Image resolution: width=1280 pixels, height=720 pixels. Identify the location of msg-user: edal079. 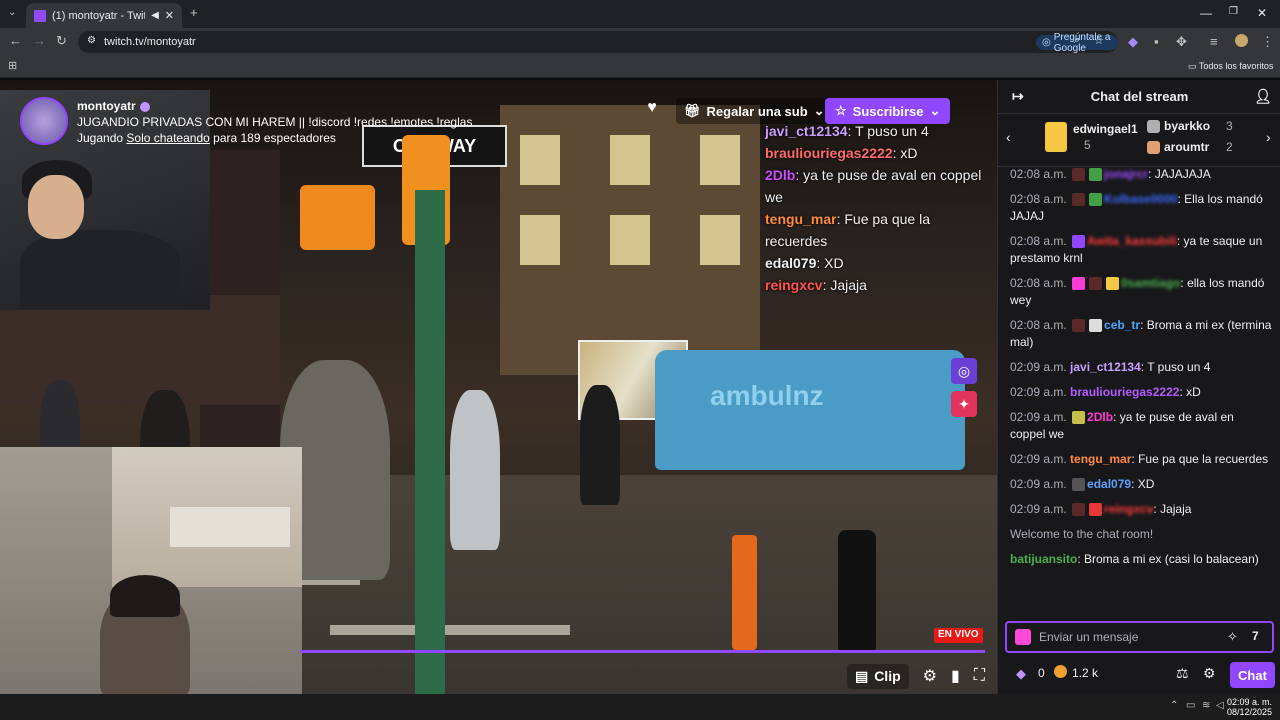
(1109, 484).